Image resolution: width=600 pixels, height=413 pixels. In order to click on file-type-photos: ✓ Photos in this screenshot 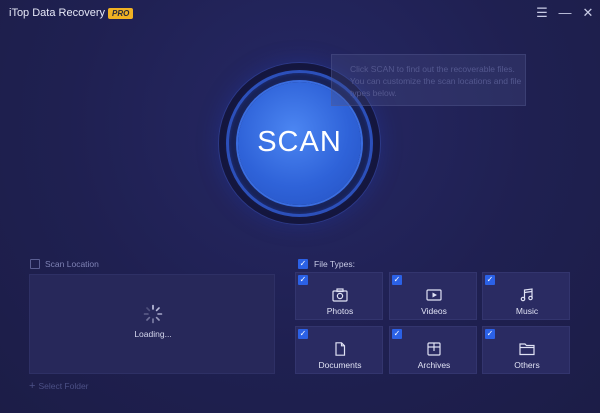, I will do `click(339, 296)`.